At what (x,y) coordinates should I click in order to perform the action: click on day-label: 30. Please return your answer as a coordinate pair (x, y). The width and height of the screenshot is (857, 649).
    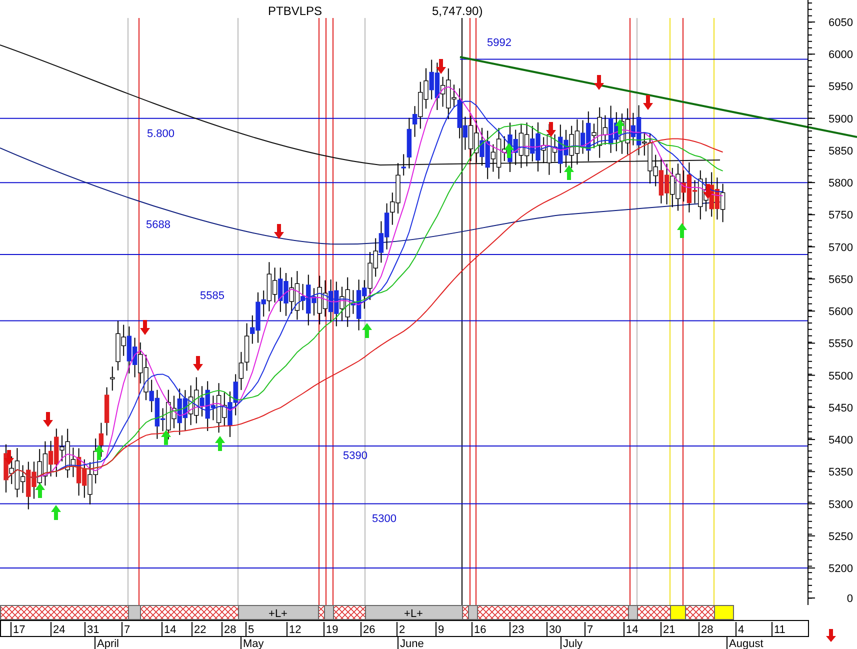
    Looking at the image, I should click on (555, 630).